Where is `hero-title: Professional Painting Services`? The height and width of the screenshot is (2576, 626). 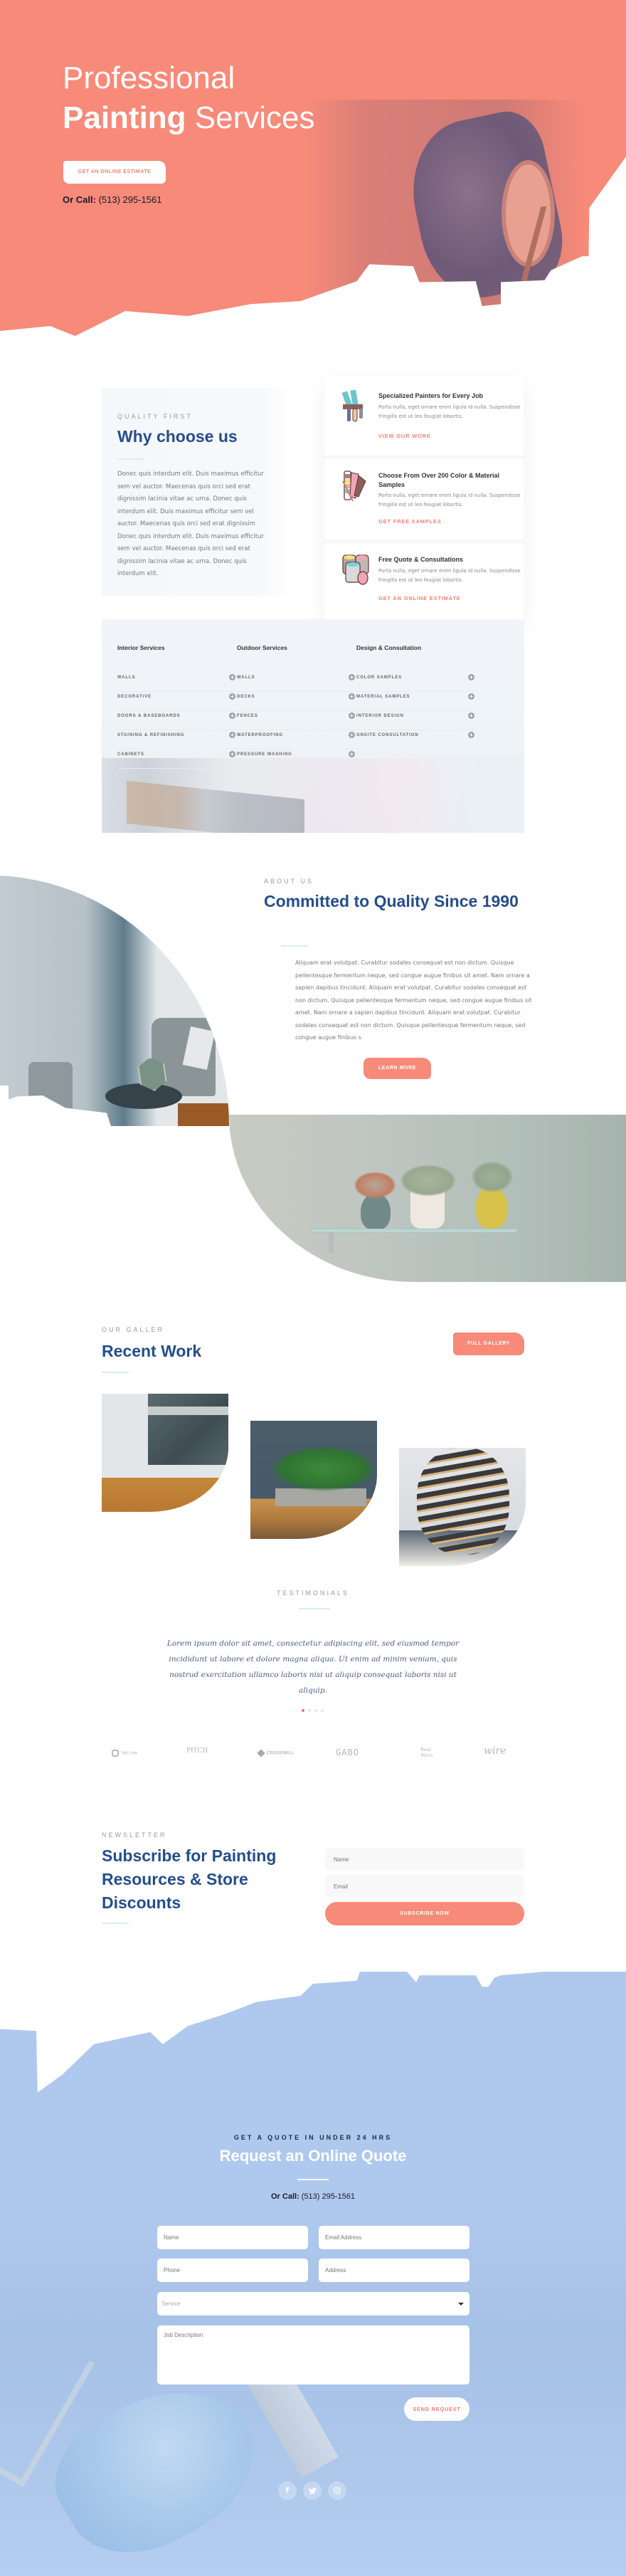 hero-title: Professional Painting Services is located at coordinates (189, 98).